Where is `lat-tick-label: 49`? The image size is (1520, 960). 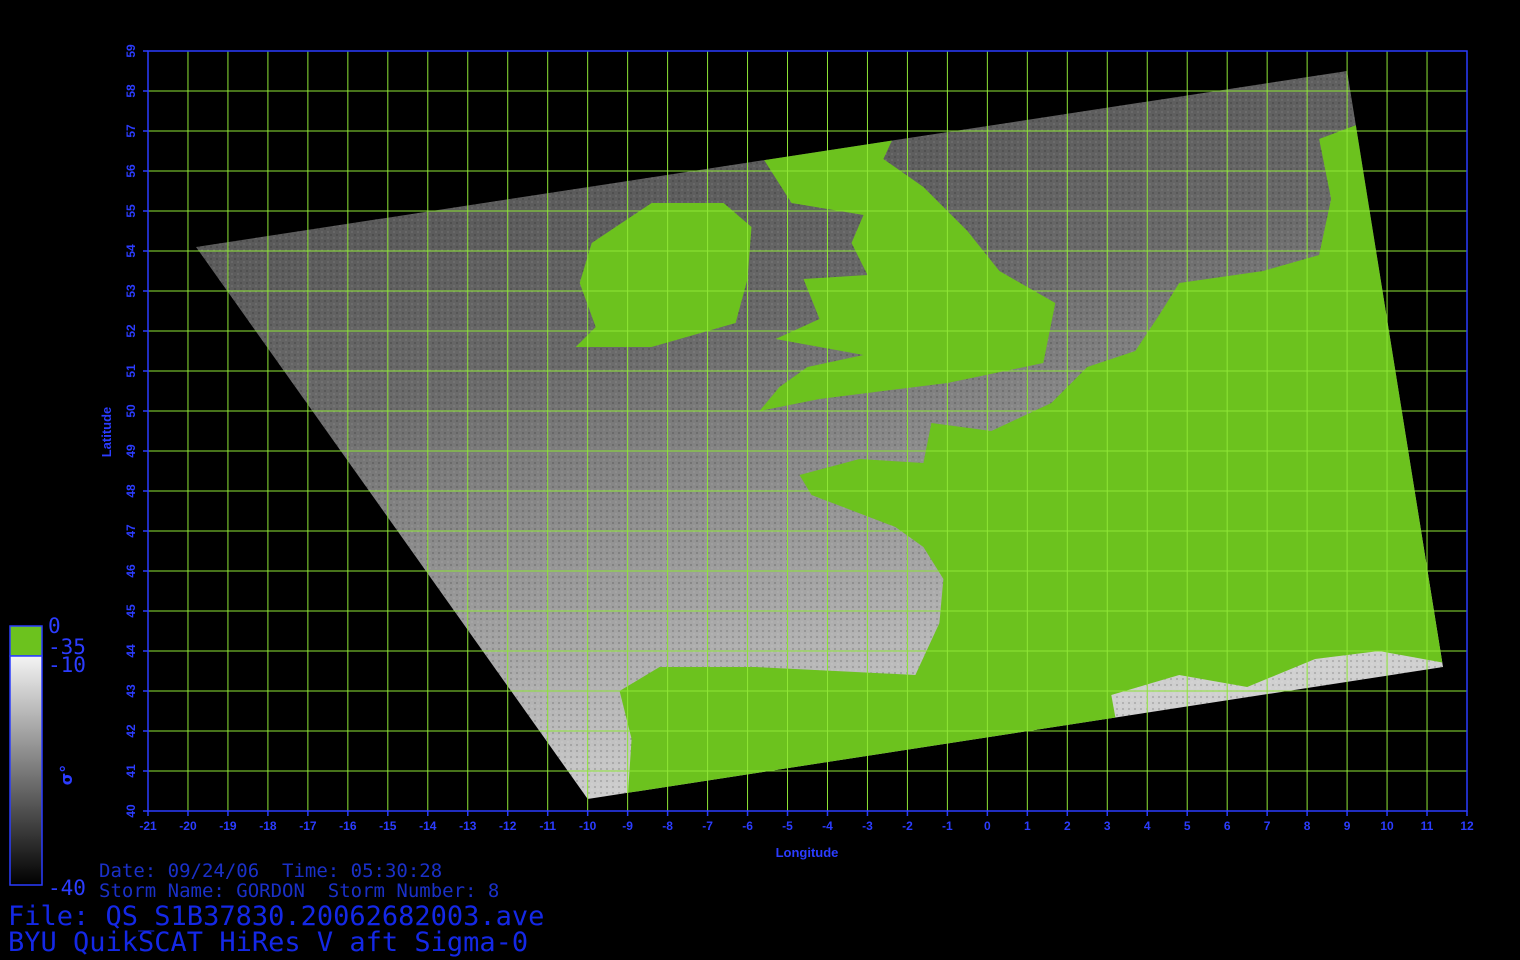 lat-tick-label: 49 is located at coordinates (131, 451).